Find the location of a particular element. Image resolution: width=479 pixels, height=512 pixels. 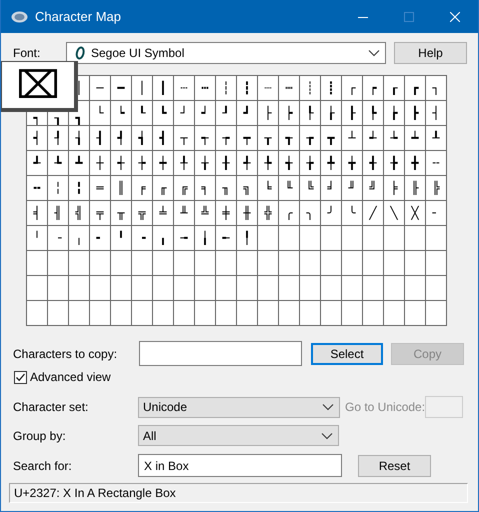

character-cell: ┳ is located at coordinates (331, 138).